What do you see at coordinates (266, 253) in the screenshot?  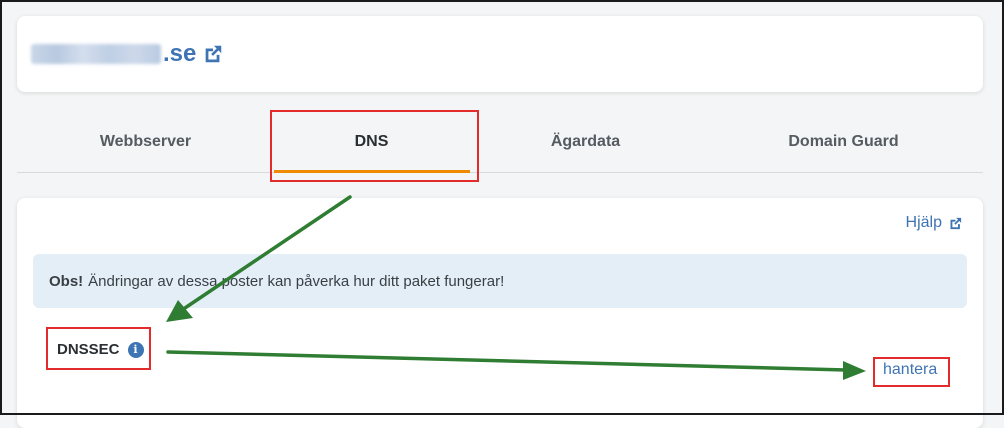 I see `annotation-arrow-dns` at bounding box center [266, 253].